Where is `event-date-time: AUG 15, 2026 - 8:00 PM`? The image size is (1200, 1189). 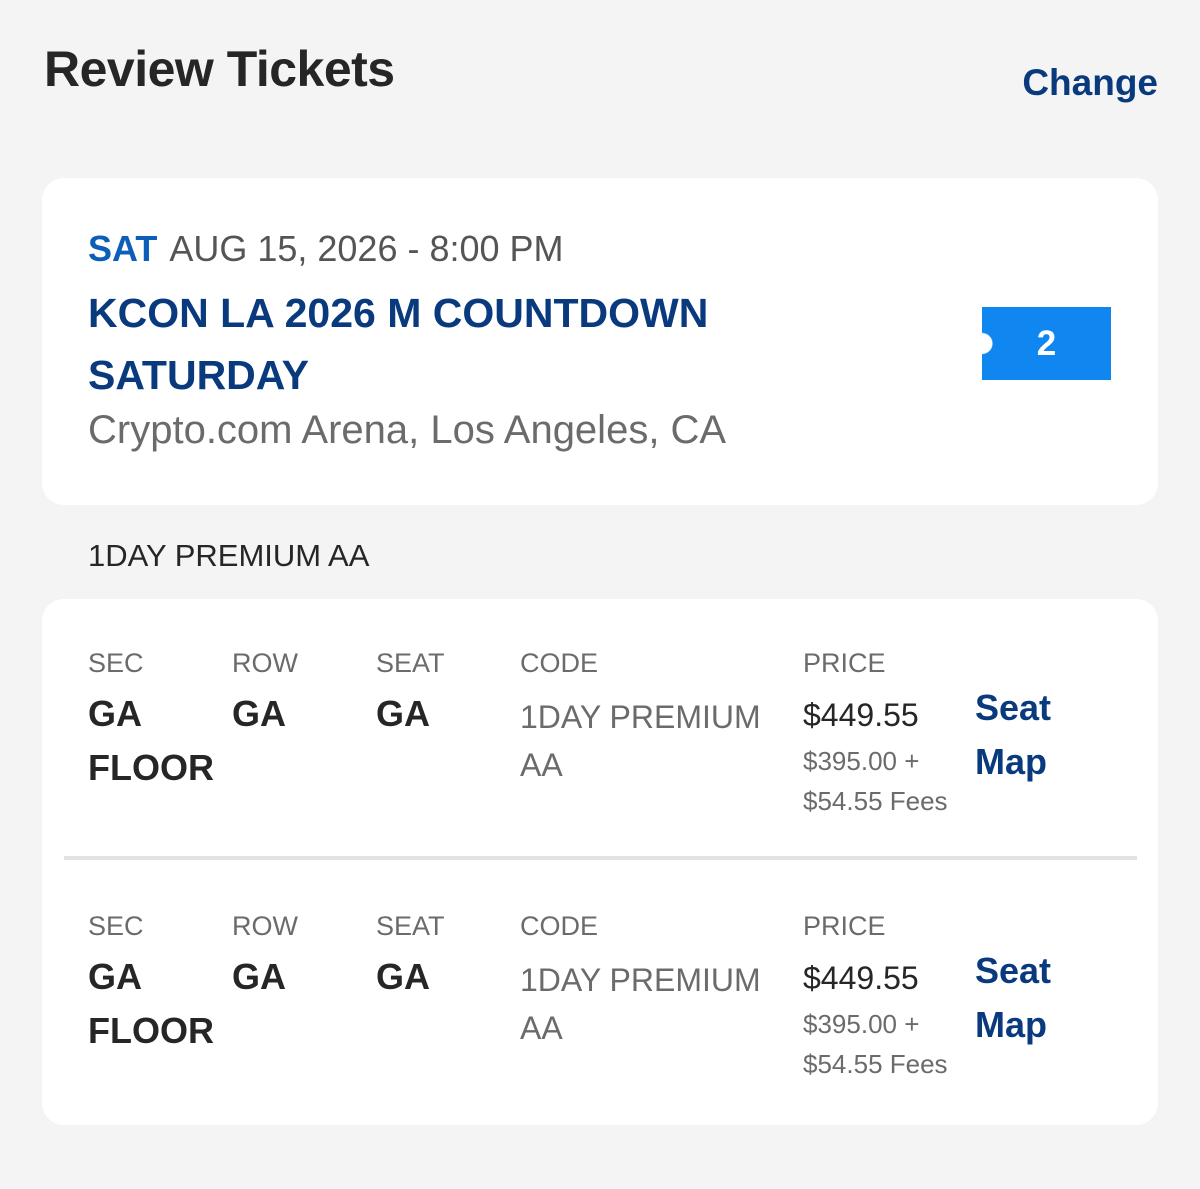
event-date-time: AUG 15, 2026 - 8:00 PM is located at coordinates (366, 248).